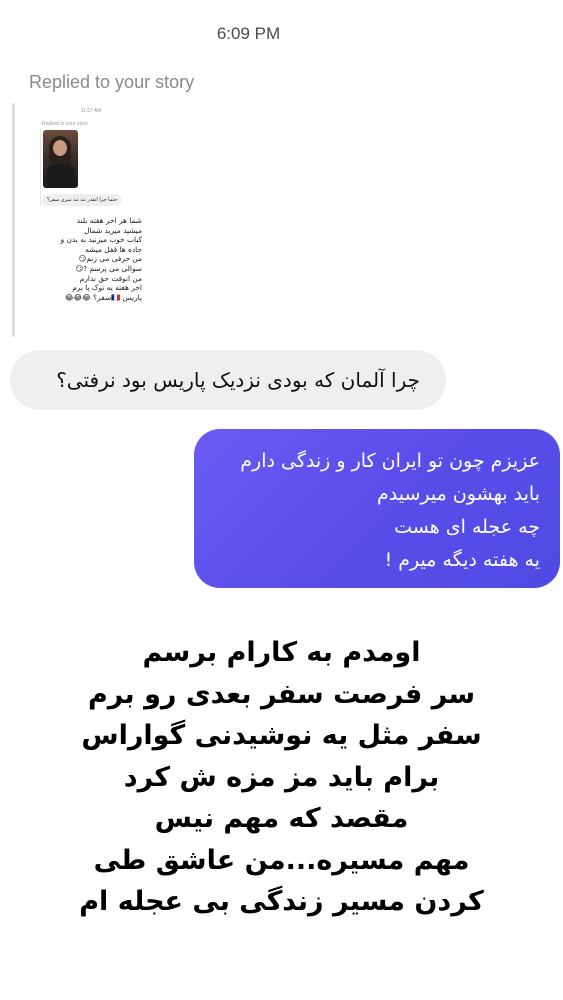 Image resolution: width=563 pixels, height=1000 pixels. What do you see at coordinates (61, 176) in the screenshot?
I see `thumbnail-shirt` at bounding box center [61, 176].